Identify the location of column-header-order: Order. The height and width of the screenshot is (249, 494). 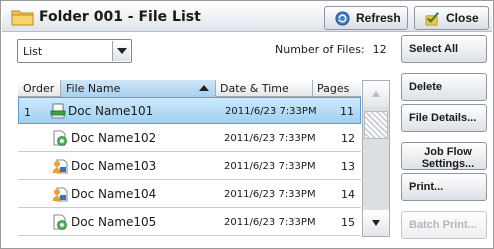
(39, 88).